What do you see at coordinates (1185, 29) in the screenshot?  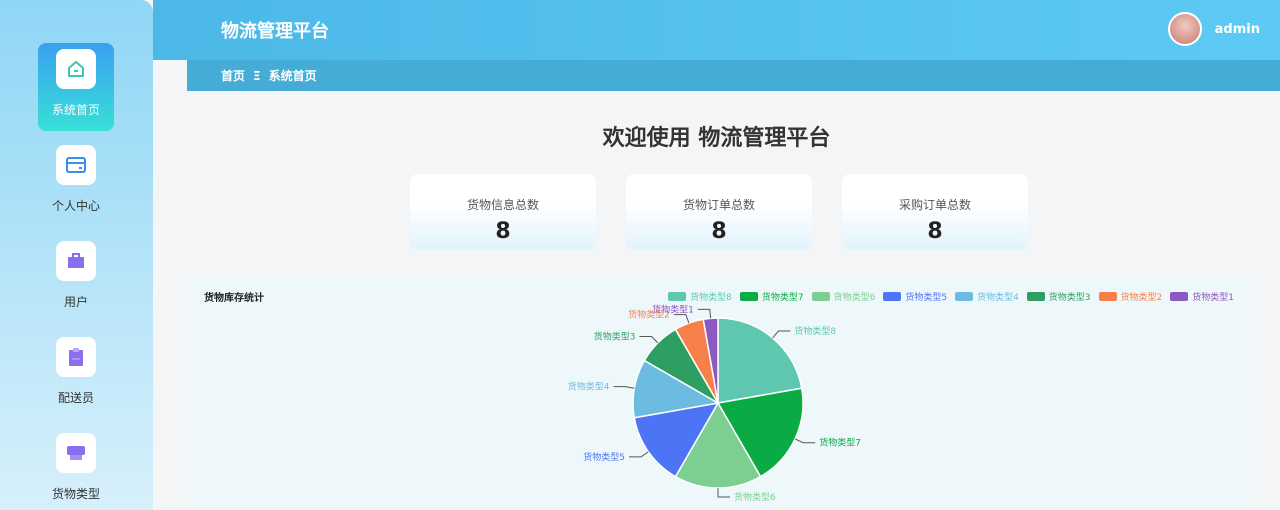 I see `avatar` at bounding box center [1185, 29].